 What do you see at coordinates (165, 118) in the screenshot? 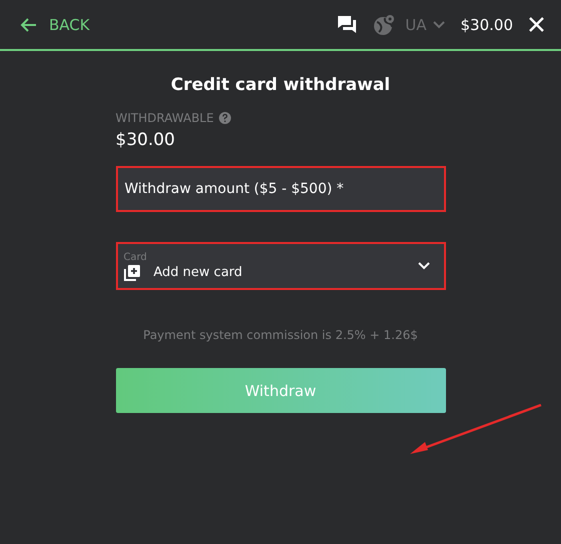
I see `withdrawable-label: WITHDRAWABLE` at bounding box center [165, 118].